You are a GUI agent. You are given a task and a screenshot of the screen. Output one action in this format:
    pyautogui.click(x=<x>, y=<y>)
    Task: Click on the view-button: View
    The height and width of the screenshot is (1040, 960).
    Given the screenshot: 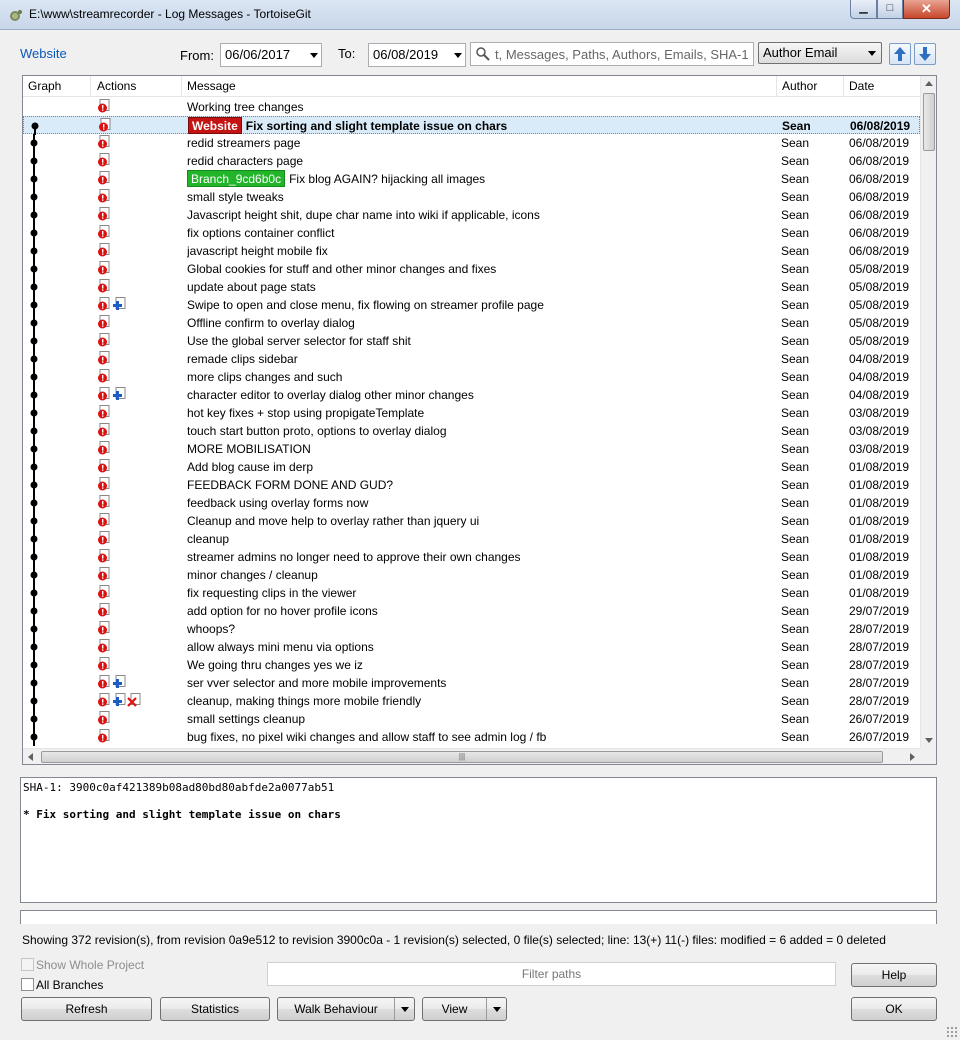 What is the action you would take?
    pyautogui.click(x=464, y=1009)
    